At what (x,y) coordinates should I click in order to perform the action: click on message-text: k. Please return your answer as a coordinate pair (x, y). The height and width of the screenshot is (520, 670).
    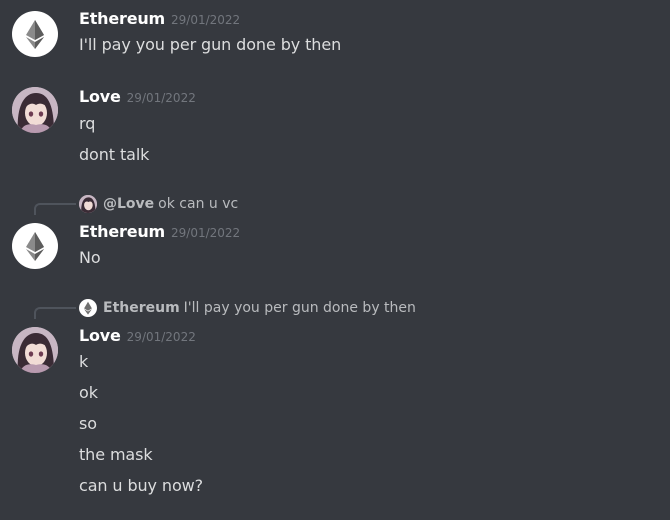
    Looking at the image, I should click on (84, 361).